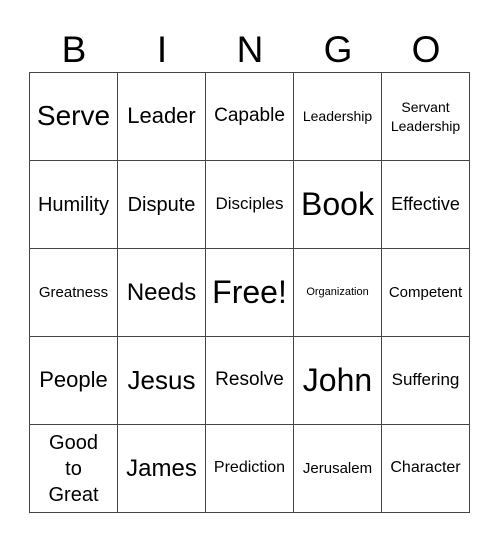 The width and height of the screenshot is (500, 544). I want to click on header-letter-o: O, so click(426, 49).